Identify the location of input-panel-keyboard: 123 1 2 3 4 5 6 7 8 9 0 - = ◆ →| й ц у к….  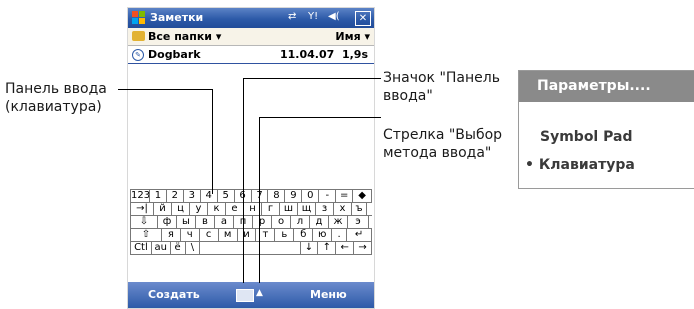
(251, 222).